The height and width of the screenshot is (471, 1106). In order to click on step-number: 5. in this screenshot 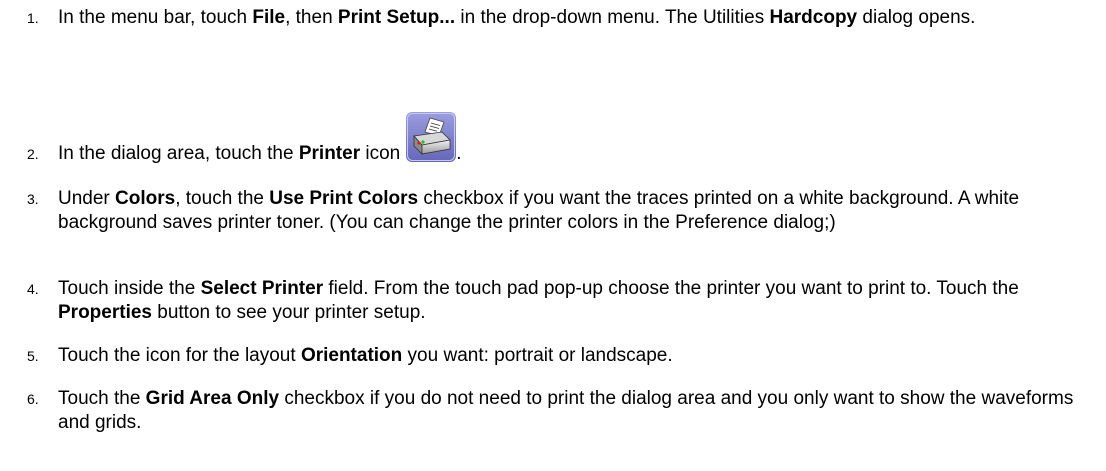, I will do `click(33, 356)`.